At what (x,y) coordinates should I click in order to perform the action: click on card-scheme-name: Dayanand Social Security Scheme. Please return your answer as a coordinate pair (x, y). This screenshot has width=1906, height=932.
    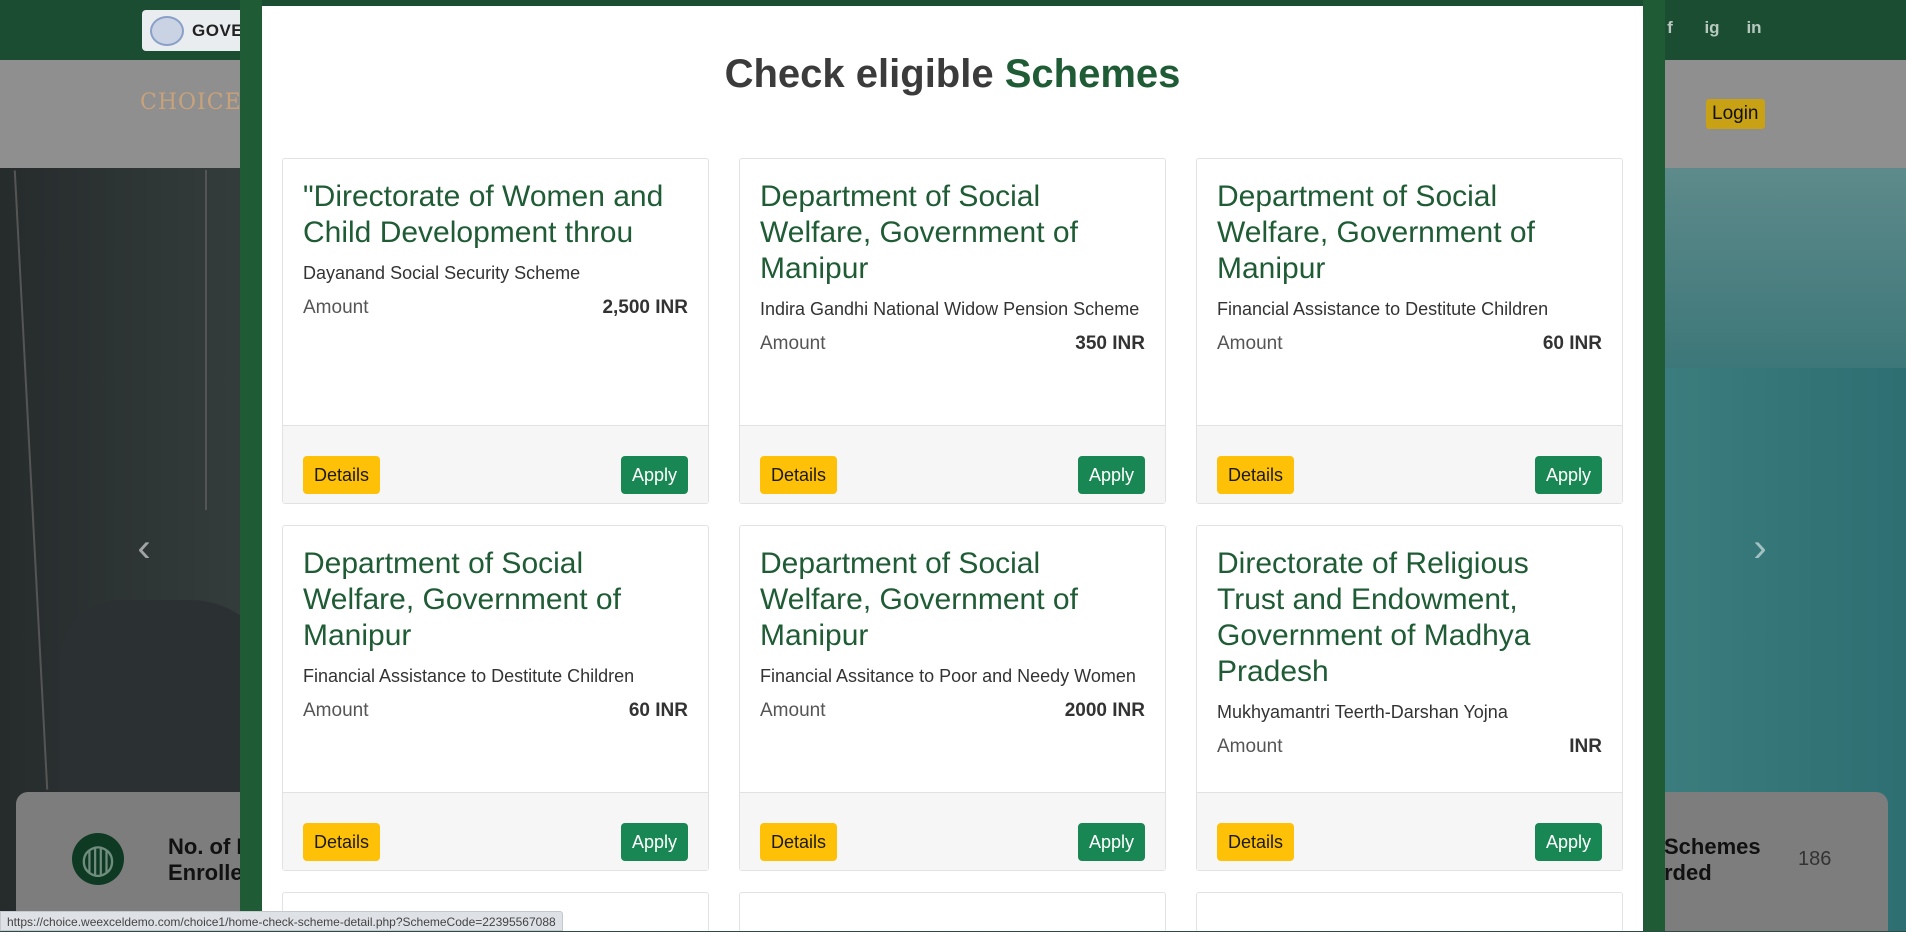
    Looking at the image, I should click on (442, 273).